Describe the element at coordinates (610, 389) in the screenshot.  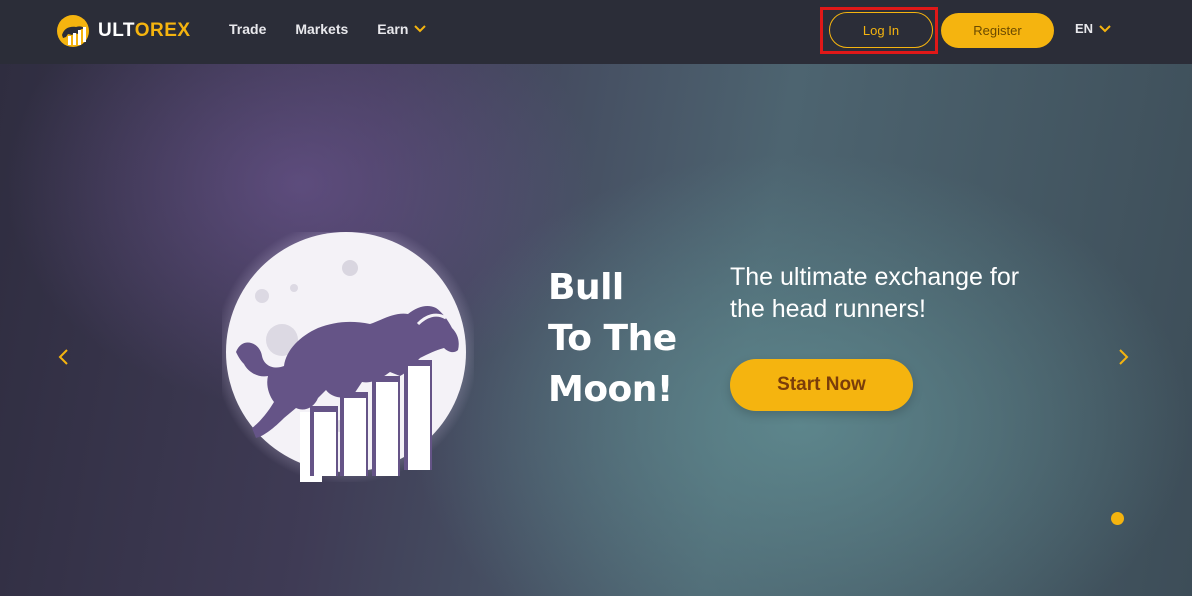
I see `hero-tagline-line: Moon!` at that location.